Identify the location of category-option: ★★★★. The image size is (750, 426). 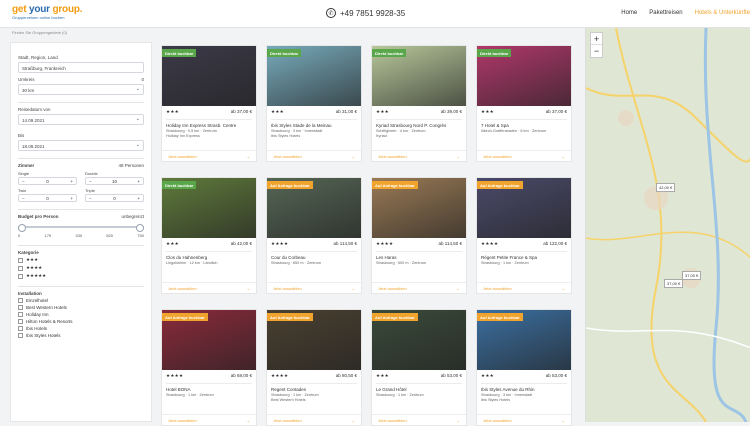
(81, 268).